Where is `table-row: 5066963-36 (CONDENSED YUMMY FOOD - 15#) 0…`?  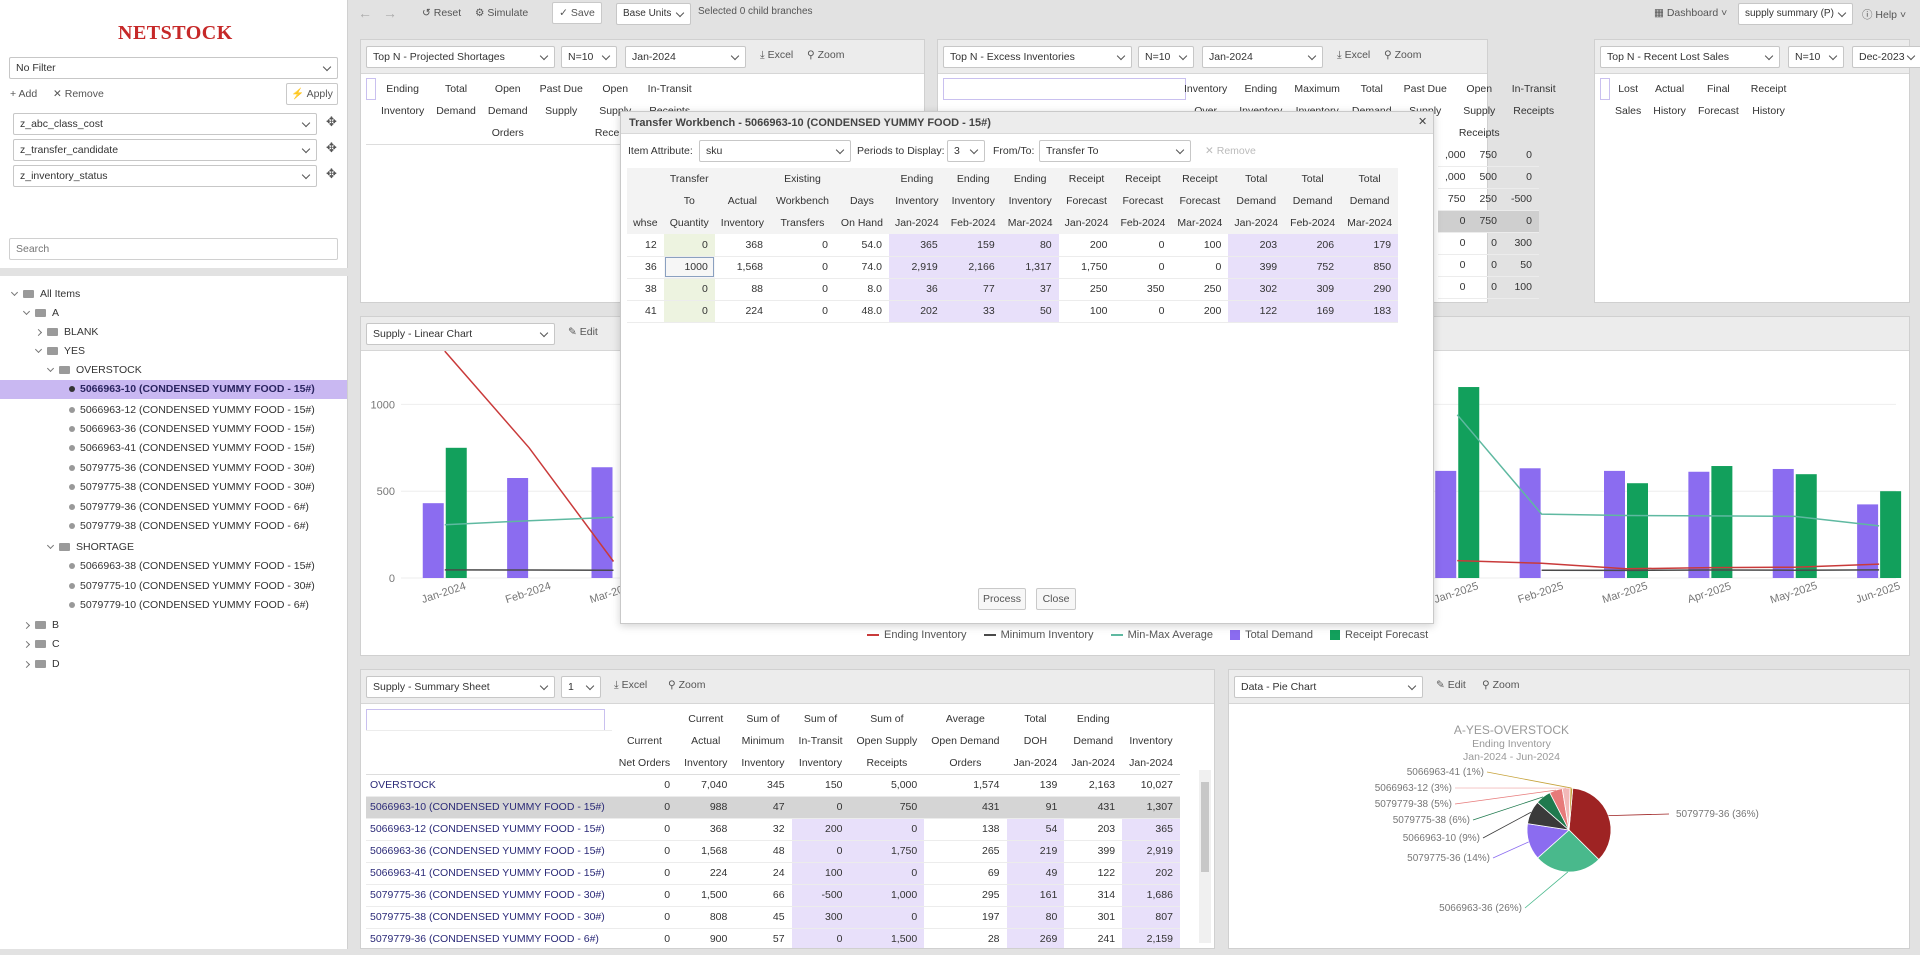
table-row: 5066963-36 (CONDENSED YUMMY FOOD - 15#) 0… is located at coordinates (773, 851).